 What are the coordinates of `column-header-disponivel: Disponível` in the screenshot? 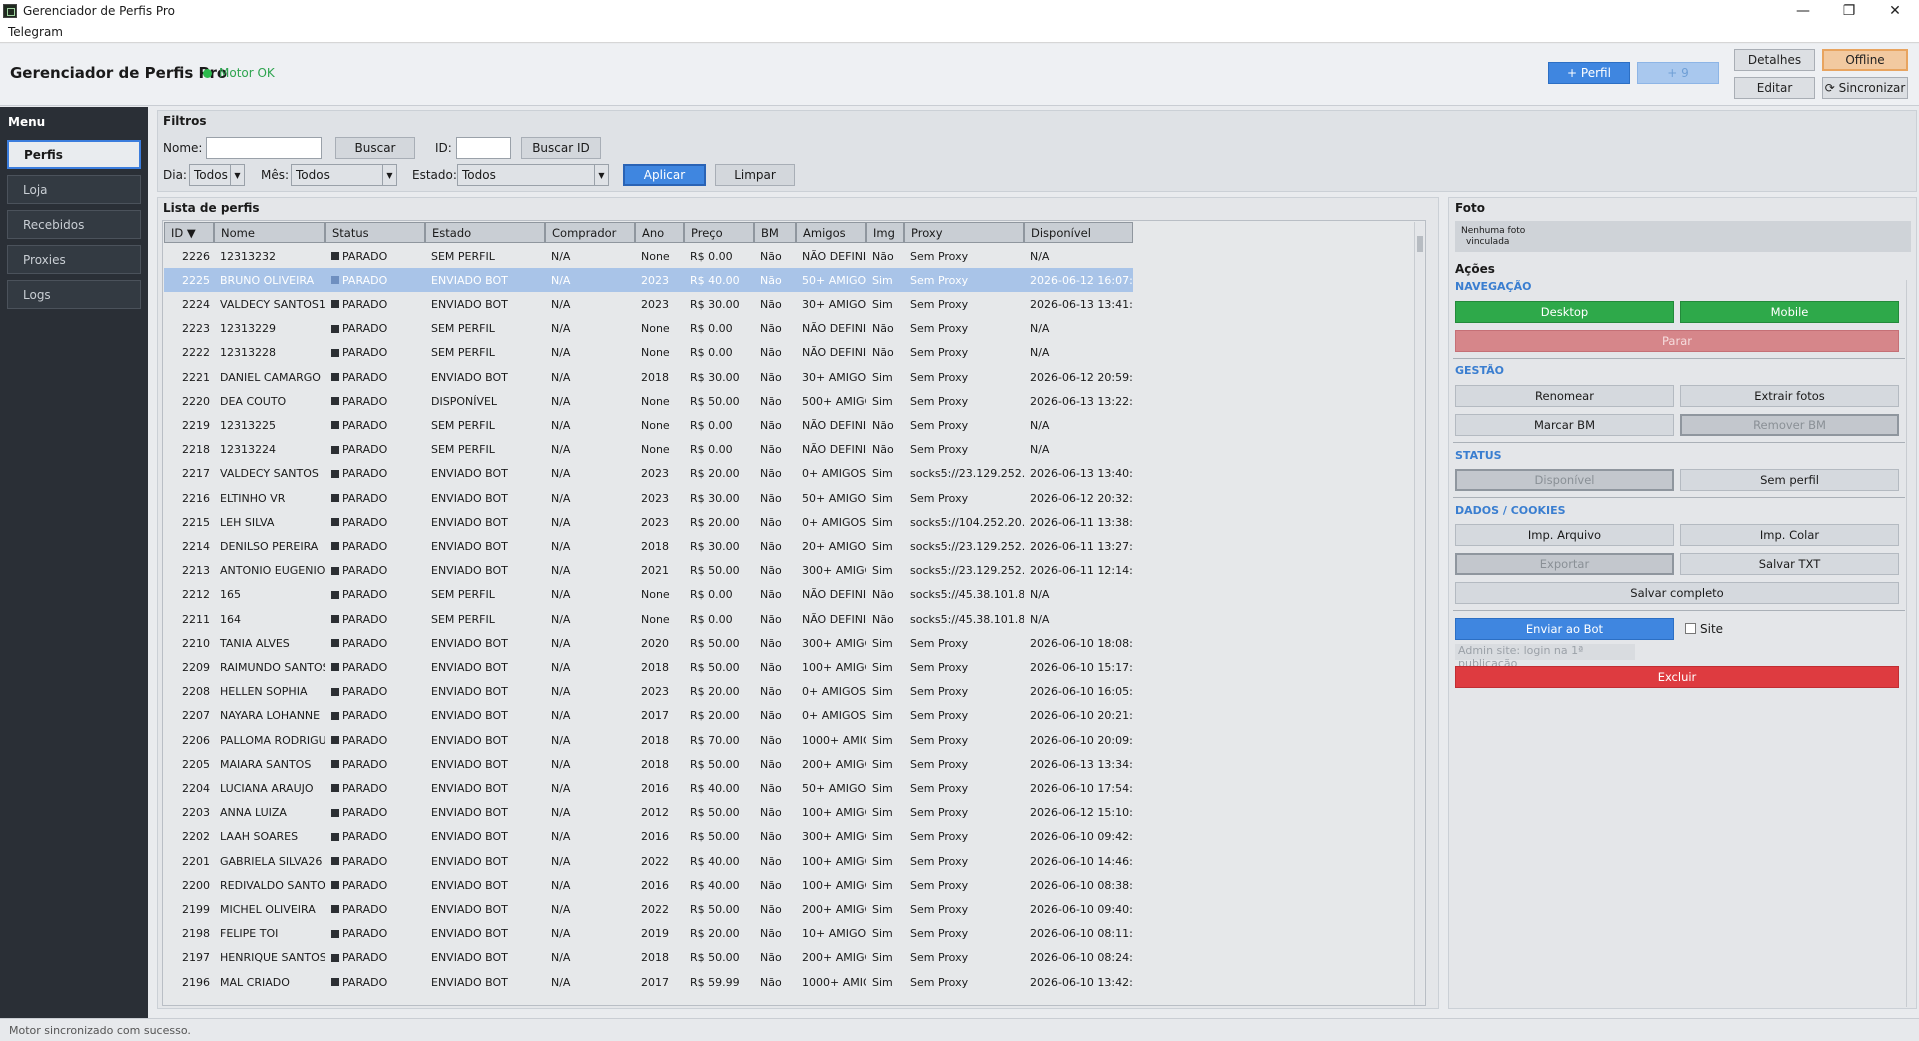 It's located at (1078, 232).